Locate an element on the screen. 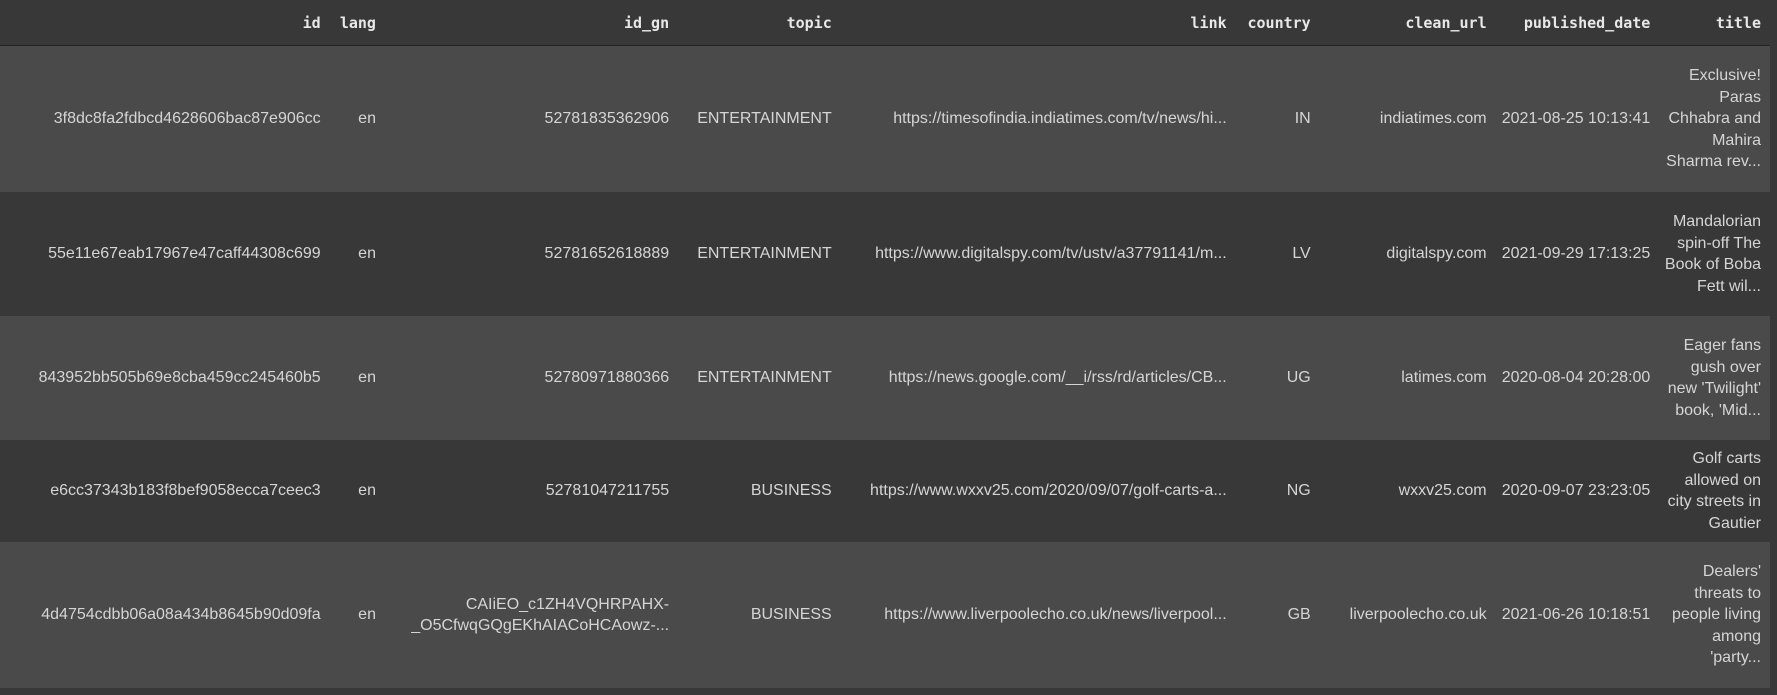  cell-clean-url: latimes.com is located at coordinates (1407, 378).